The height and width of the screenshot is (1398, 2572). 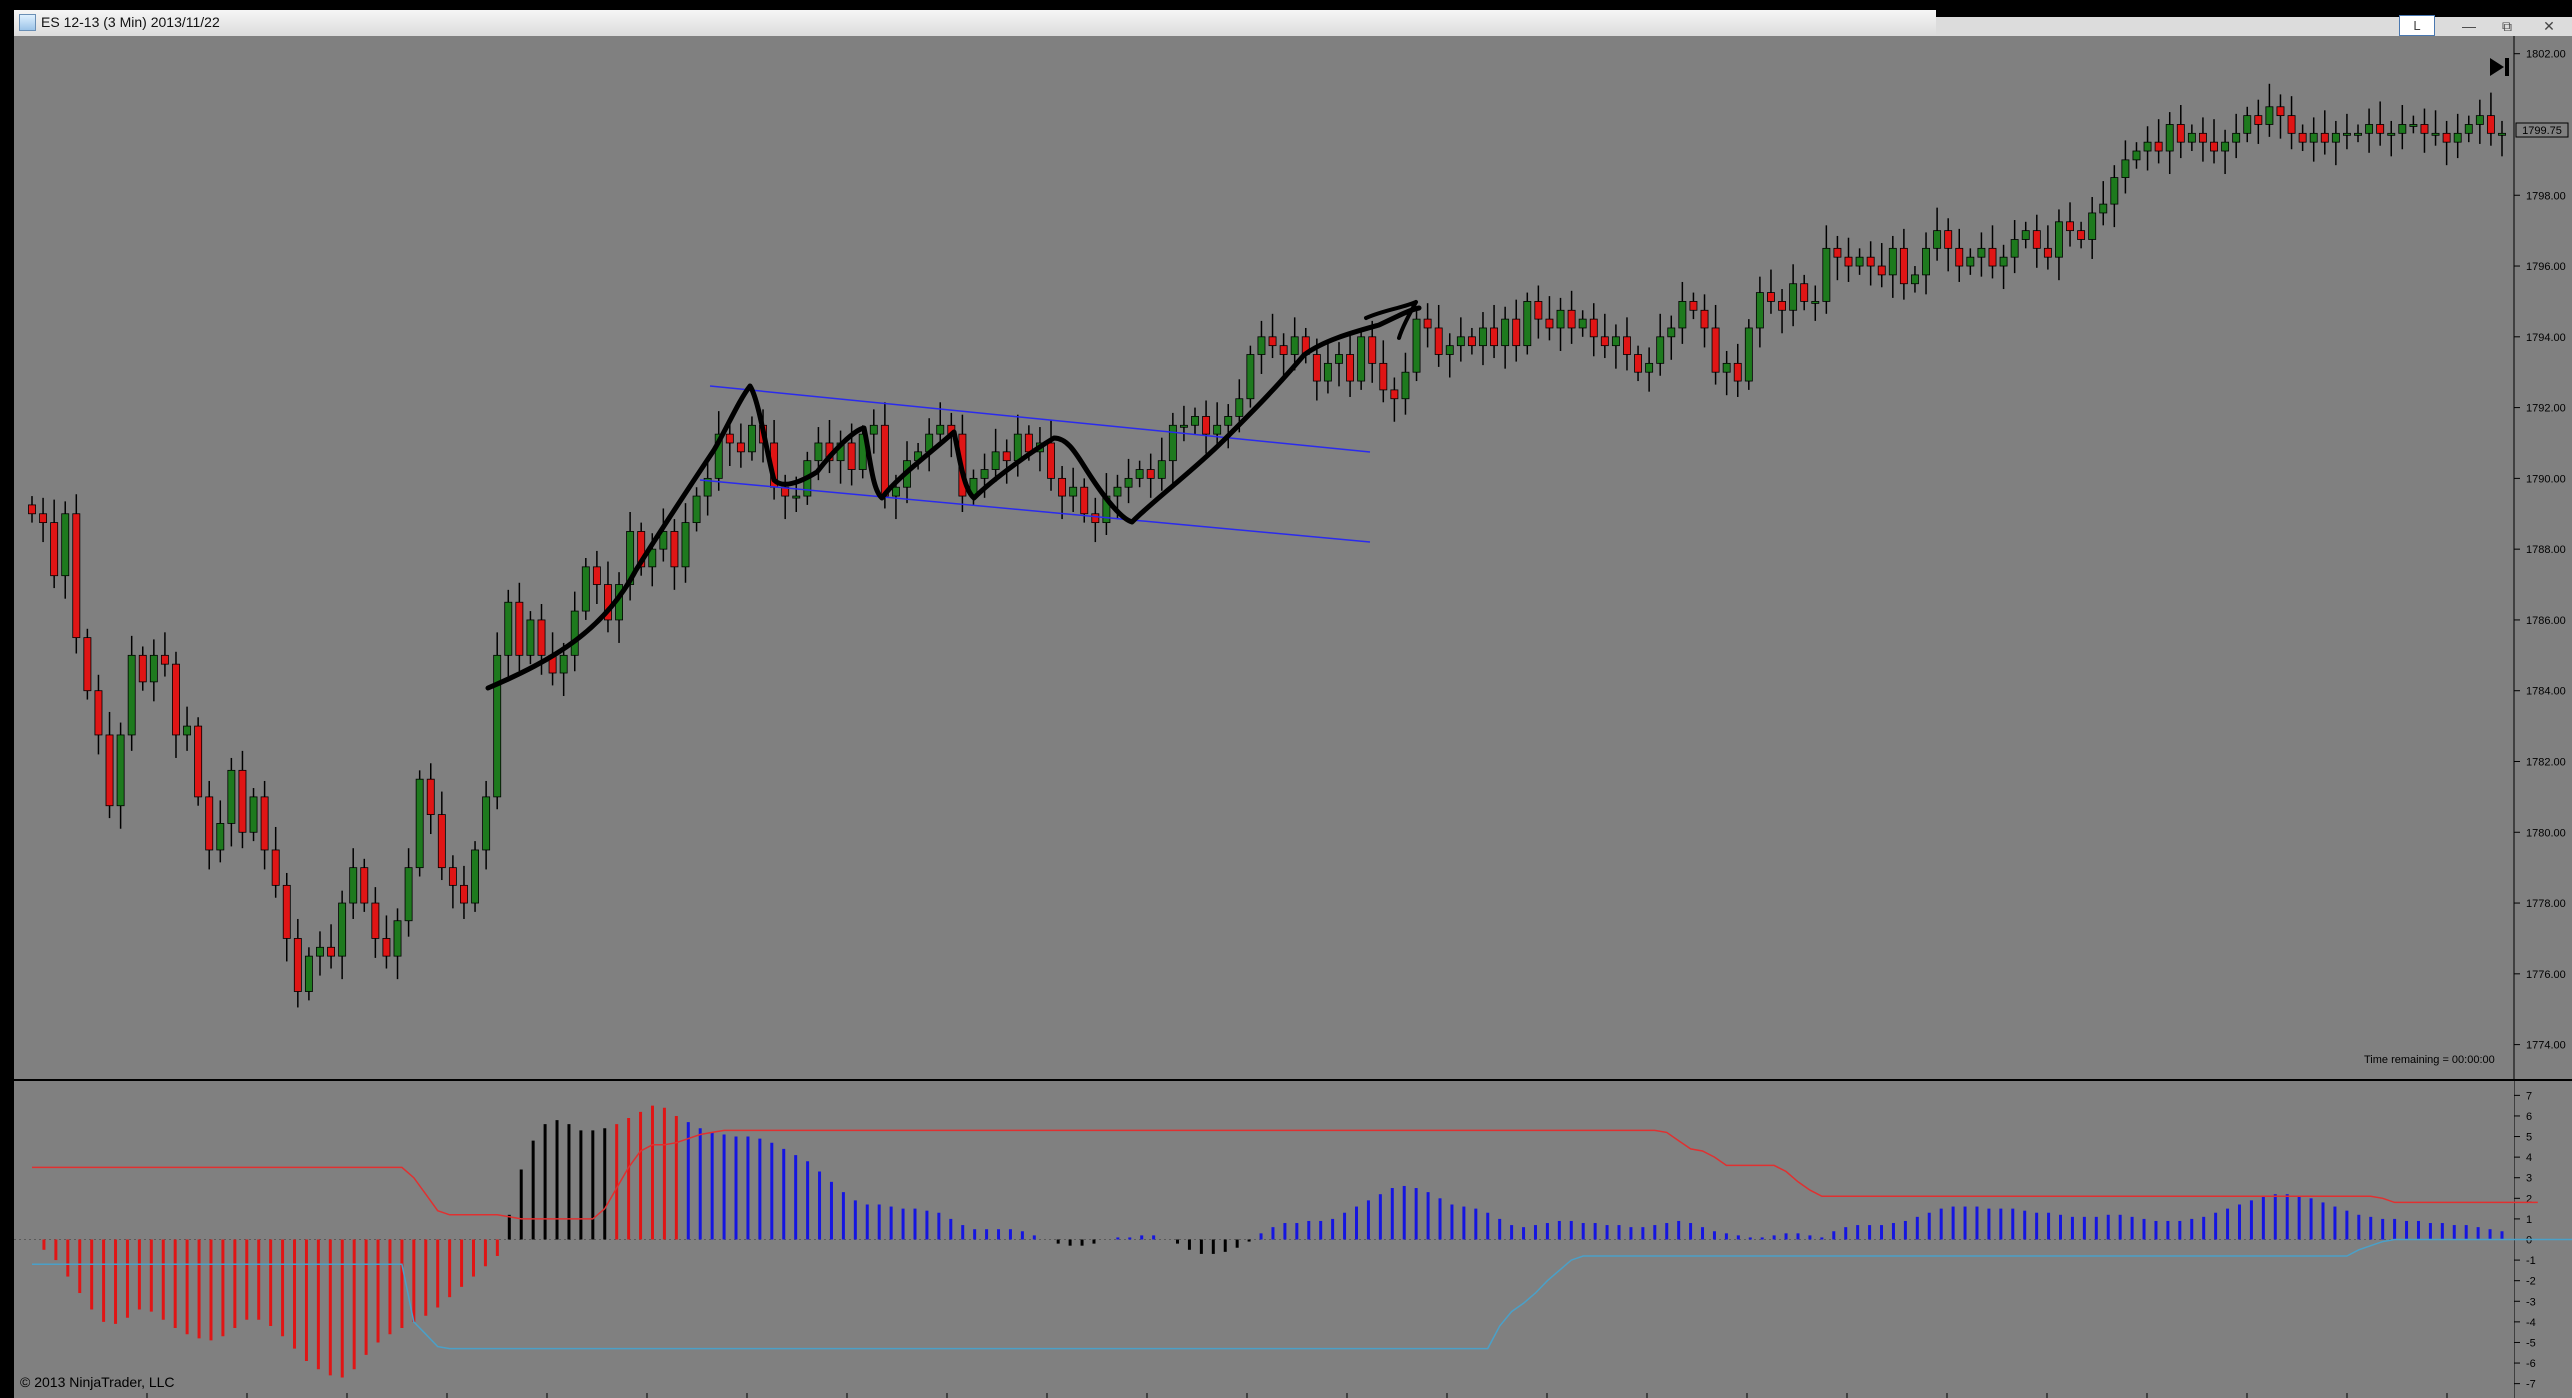 I want to click on indicator-tick-label: 0, so click(x=2529, y=1241).